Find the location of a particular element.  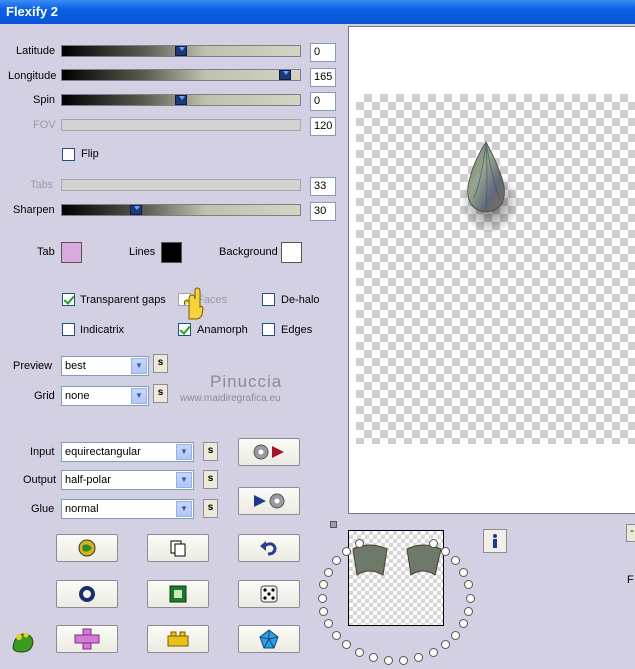

random-dice-button is located at coordinates (269, 594).